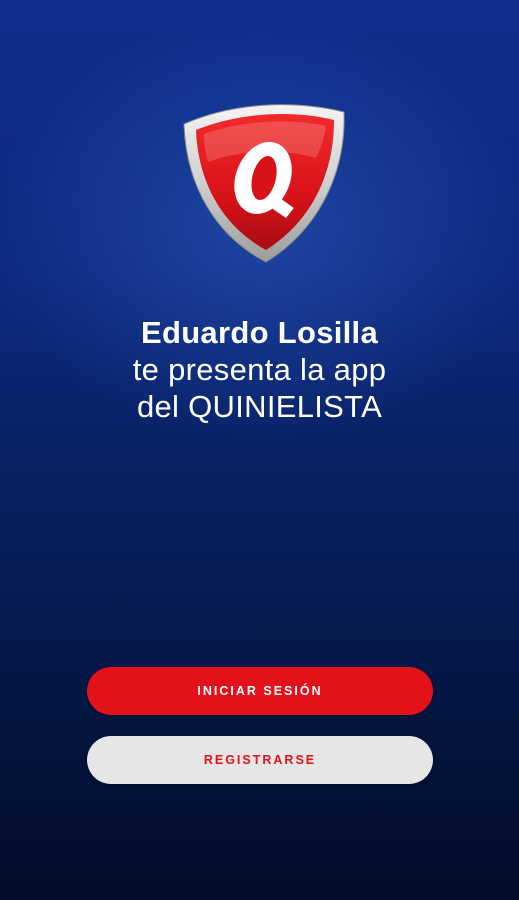  I want to click on shield-logo-icon, so click(264, 183).